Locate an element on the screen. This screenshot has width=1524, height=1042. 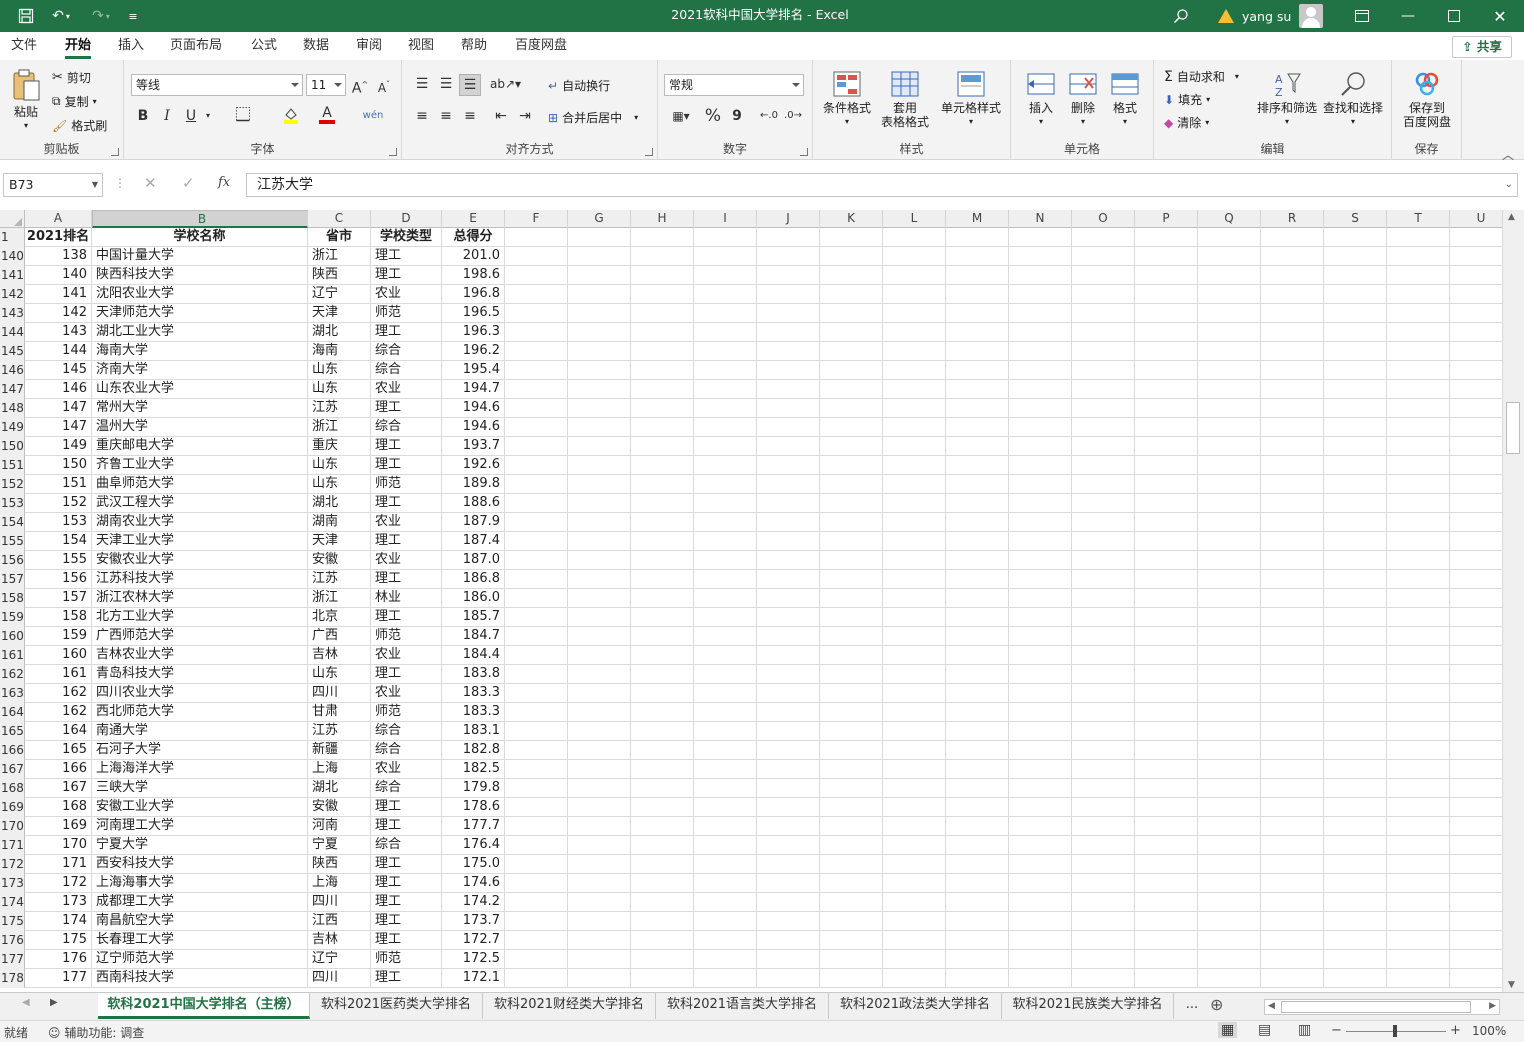
row-header: 169 is located at coordinates (12, 807).